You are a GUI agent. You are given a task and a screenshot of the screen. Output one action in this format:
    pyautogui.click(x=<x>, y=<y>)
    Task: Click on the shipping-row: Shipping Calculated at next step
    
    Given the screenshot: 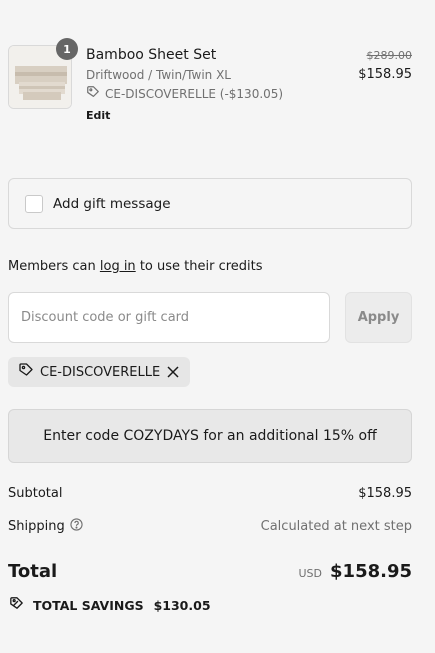 What is the action you would take?
    pyautogui.click(x=210, y=526)
    